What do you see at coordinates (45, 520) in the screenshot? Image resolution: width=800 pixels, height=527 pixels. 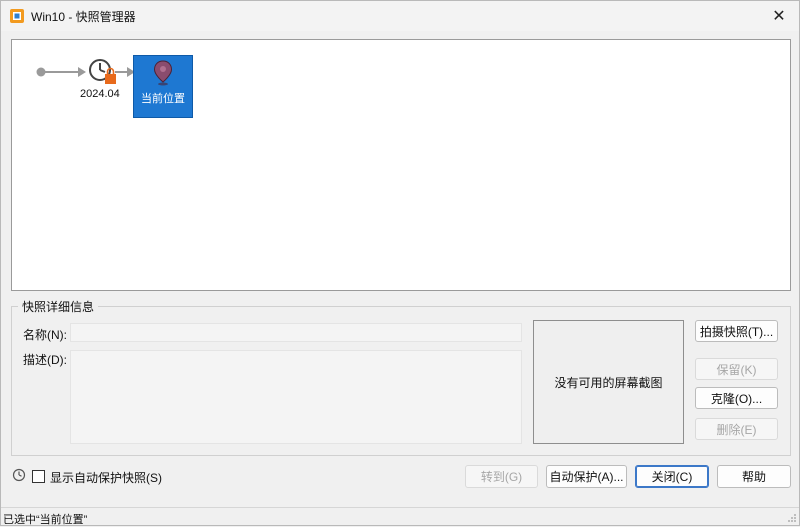 I see `status-text: 已选中“当前位置”` at bounding box center [45, 520].